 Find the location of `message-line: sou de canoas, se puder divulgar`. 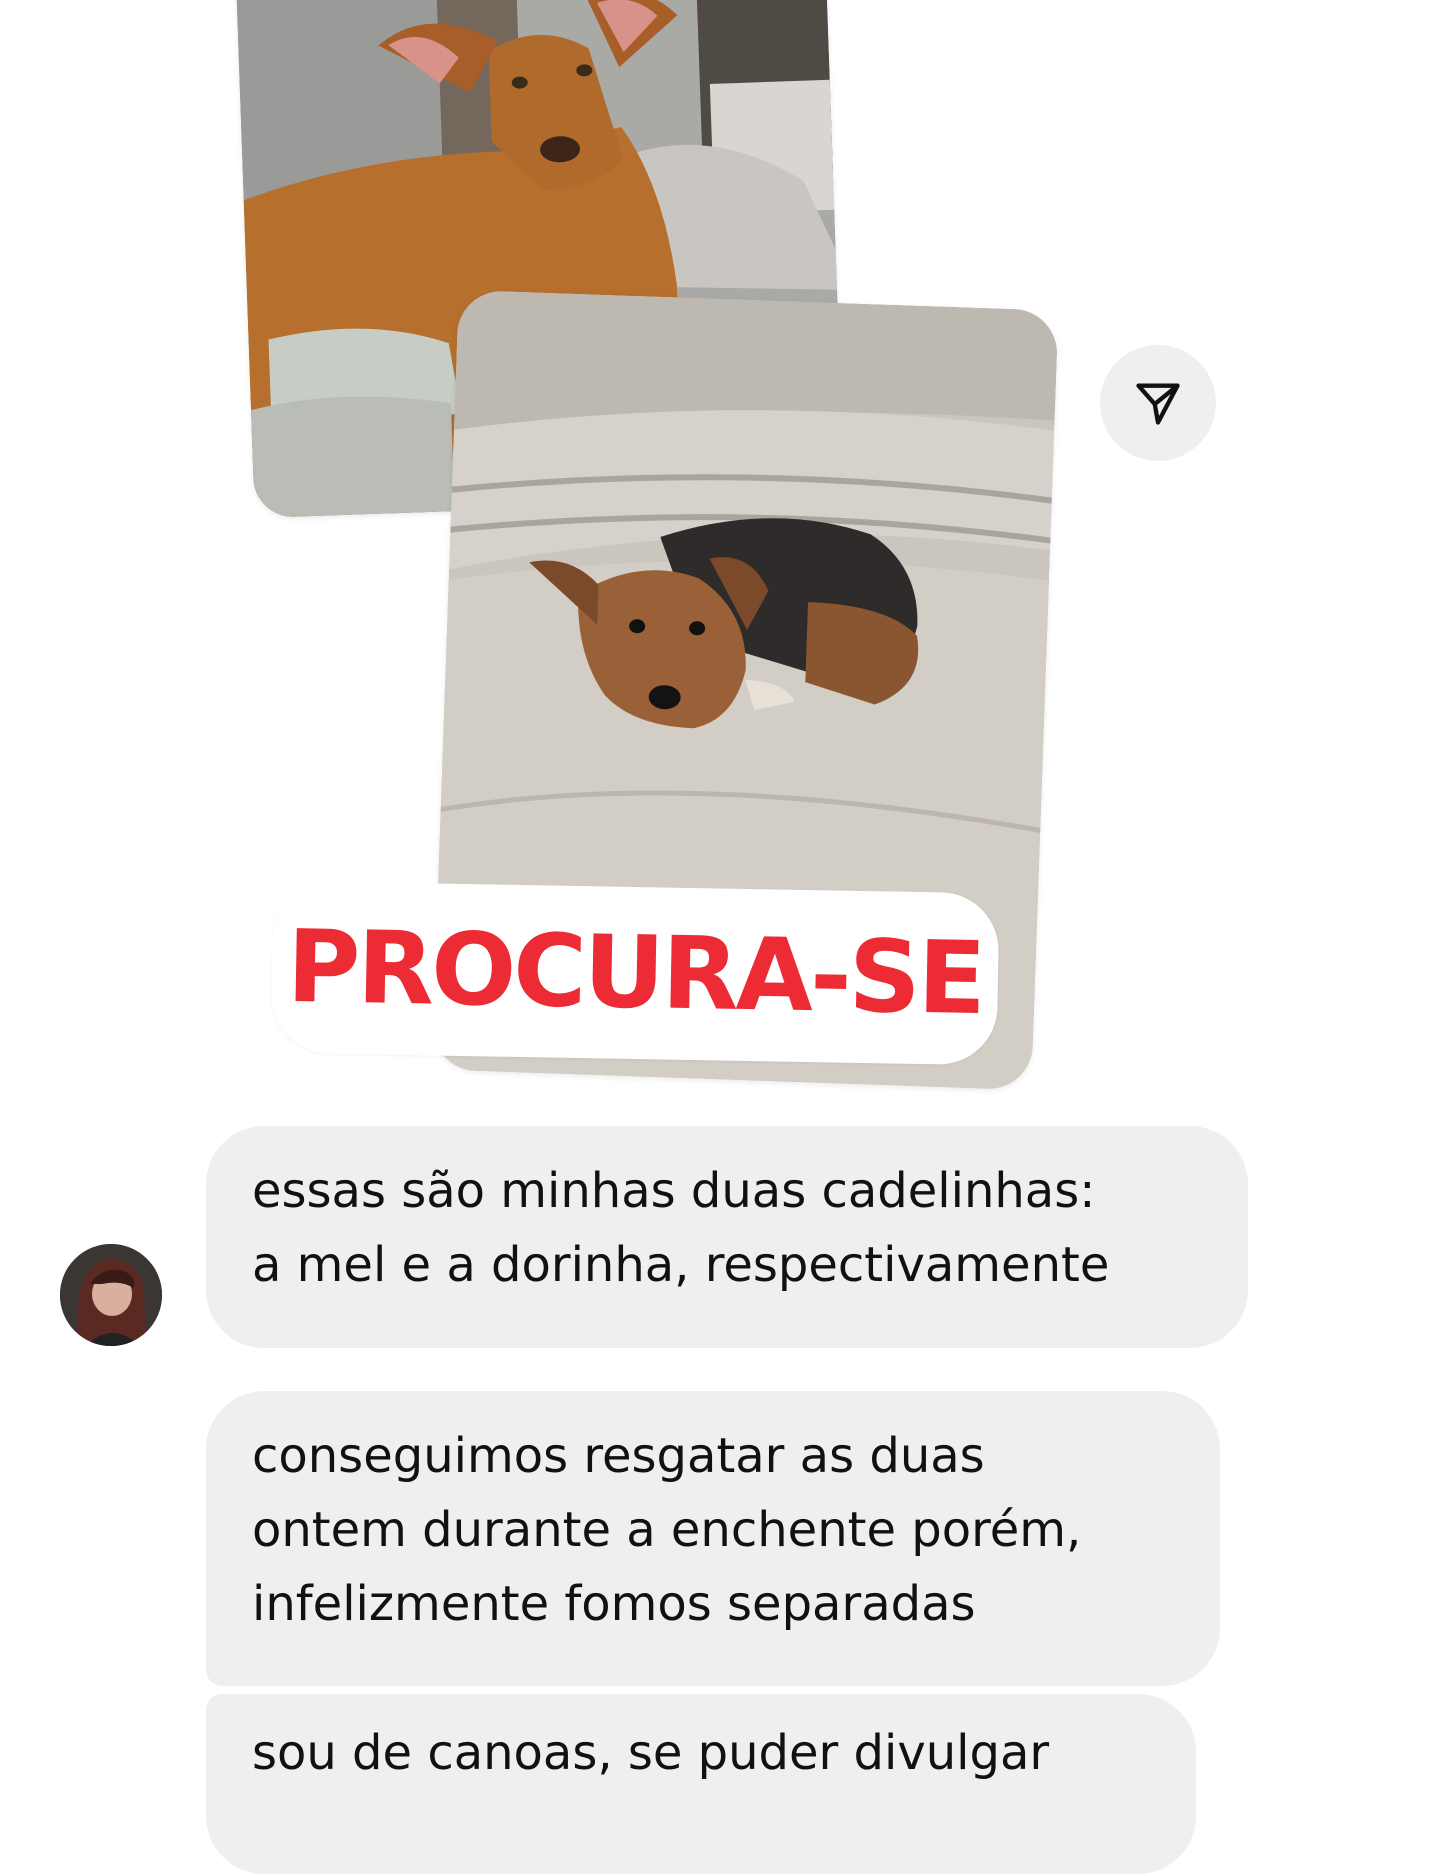

message-line: sou de canoas, se puder divulgar is located at coordinates (651, 1753).